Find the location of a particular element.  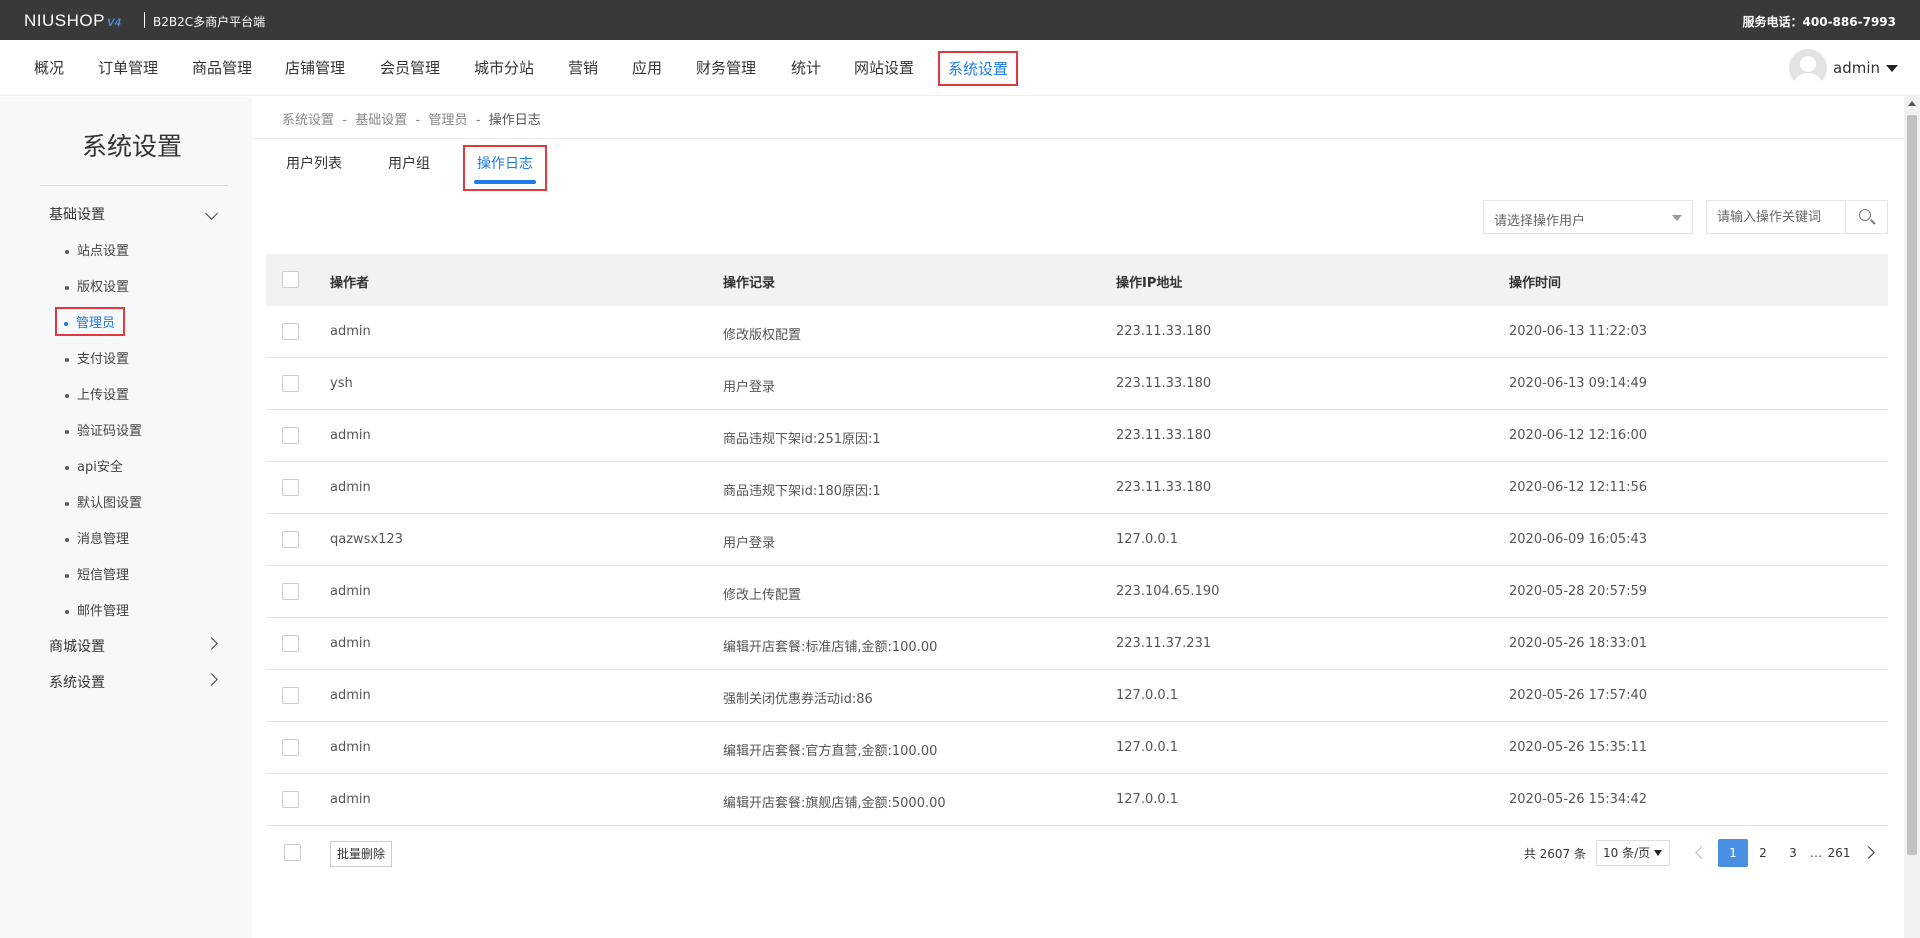

footer-select-all-checkbox is located at coordinates (292, 852).